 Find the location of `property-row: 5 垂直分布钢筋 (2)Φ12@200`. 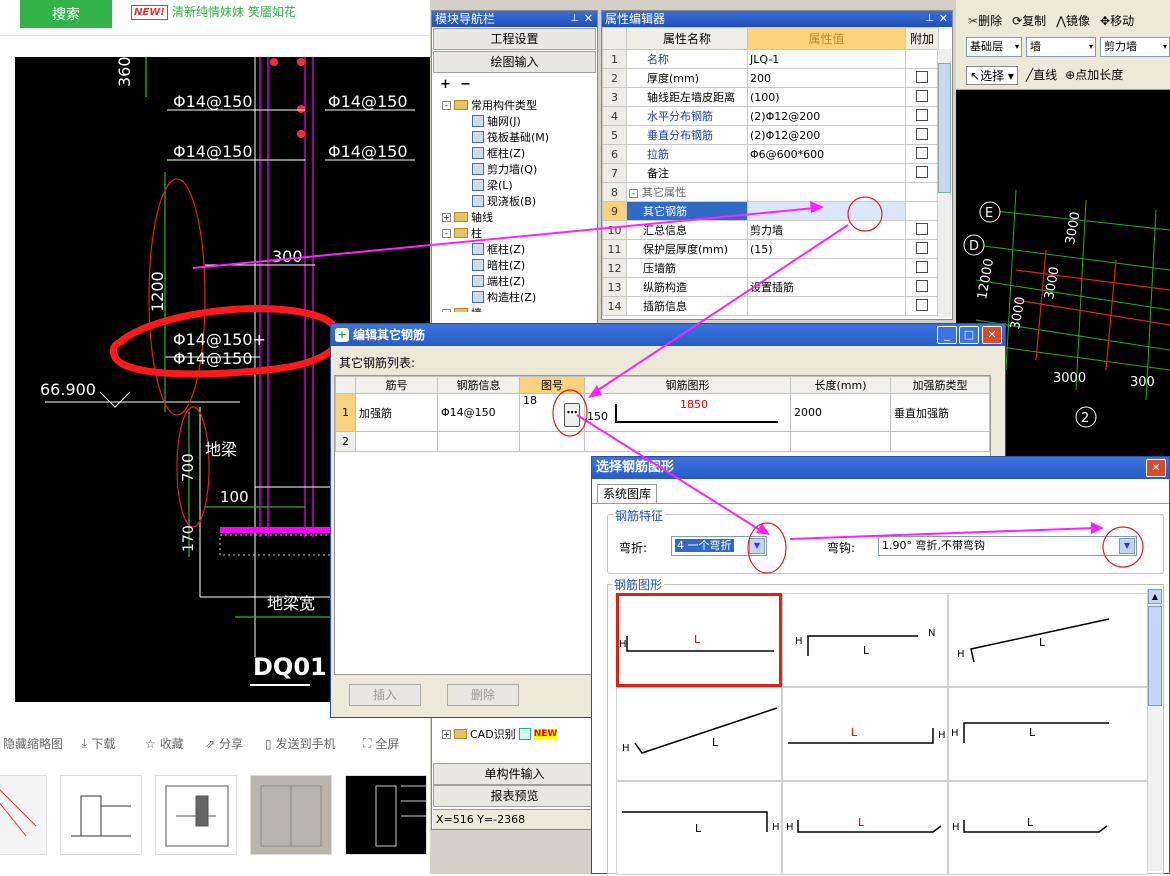

property-row: 5 垂直分布钢筋 (2)Φ12@200 is located at coordinates (770, 135).